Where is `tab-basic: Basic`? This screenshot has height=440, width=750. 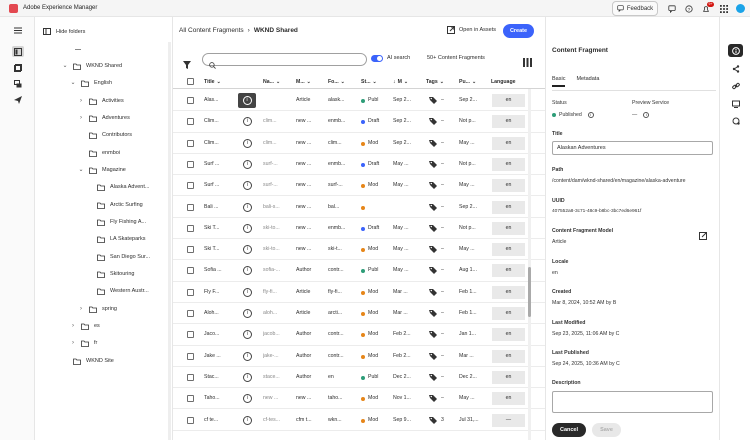 tab-basic: Basic is located at coordinates (559, 81).